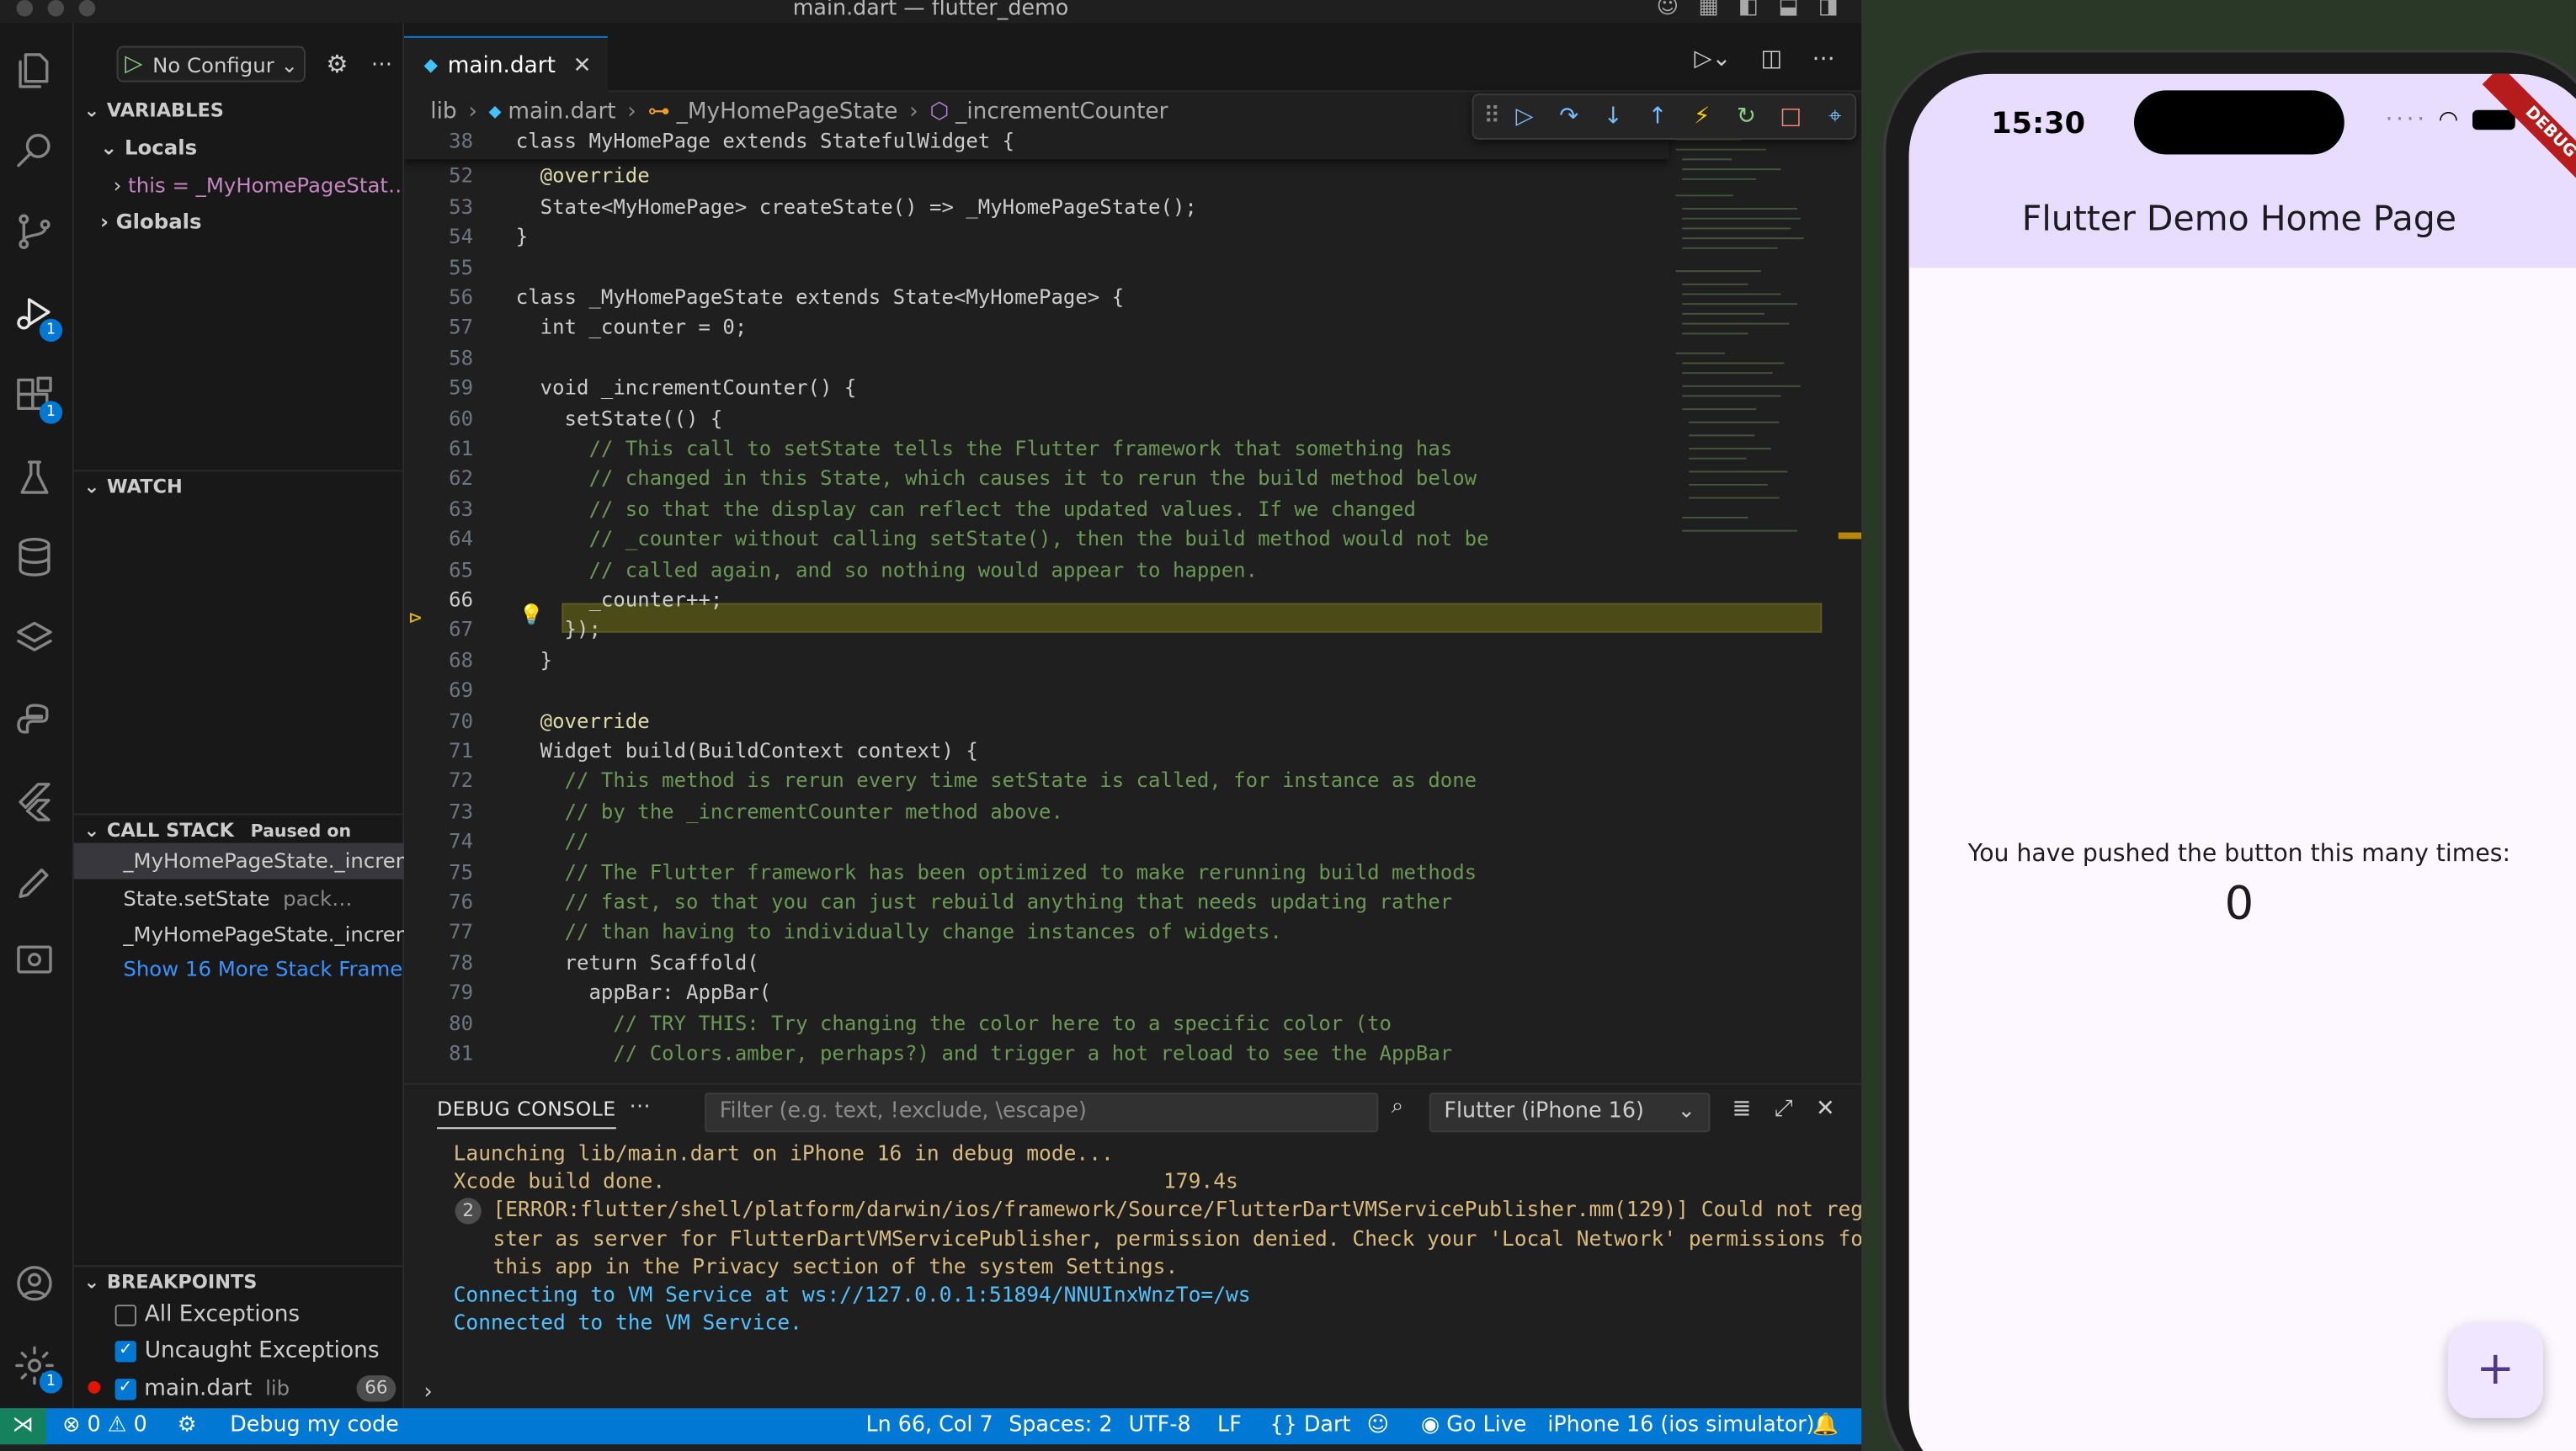  What do you see at coordinates (1570, 1112) in the screenshot?
I see `device-select: Flutter (iPhone 16) ⌄` at bounding box center [1570, 1112].